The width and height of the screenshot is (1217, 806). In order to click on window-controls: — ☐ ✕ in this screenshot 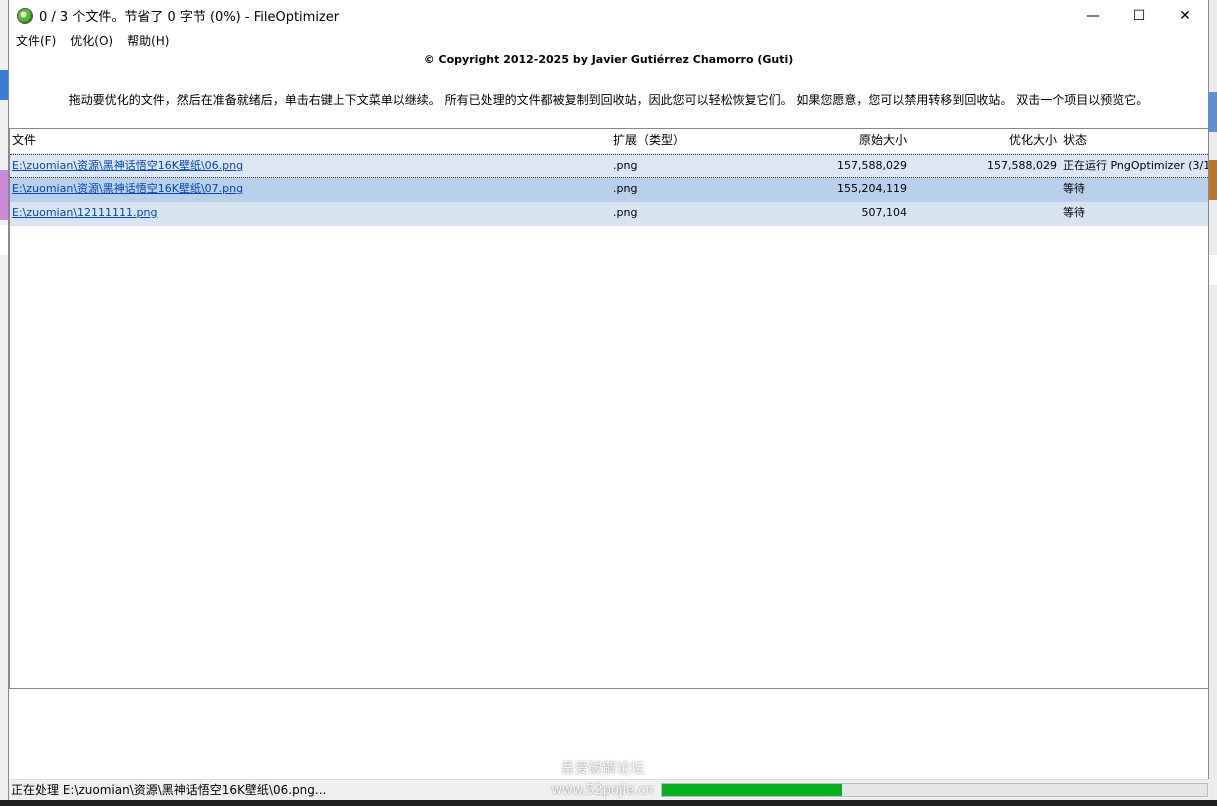, I will do `click(1139, 15)`.